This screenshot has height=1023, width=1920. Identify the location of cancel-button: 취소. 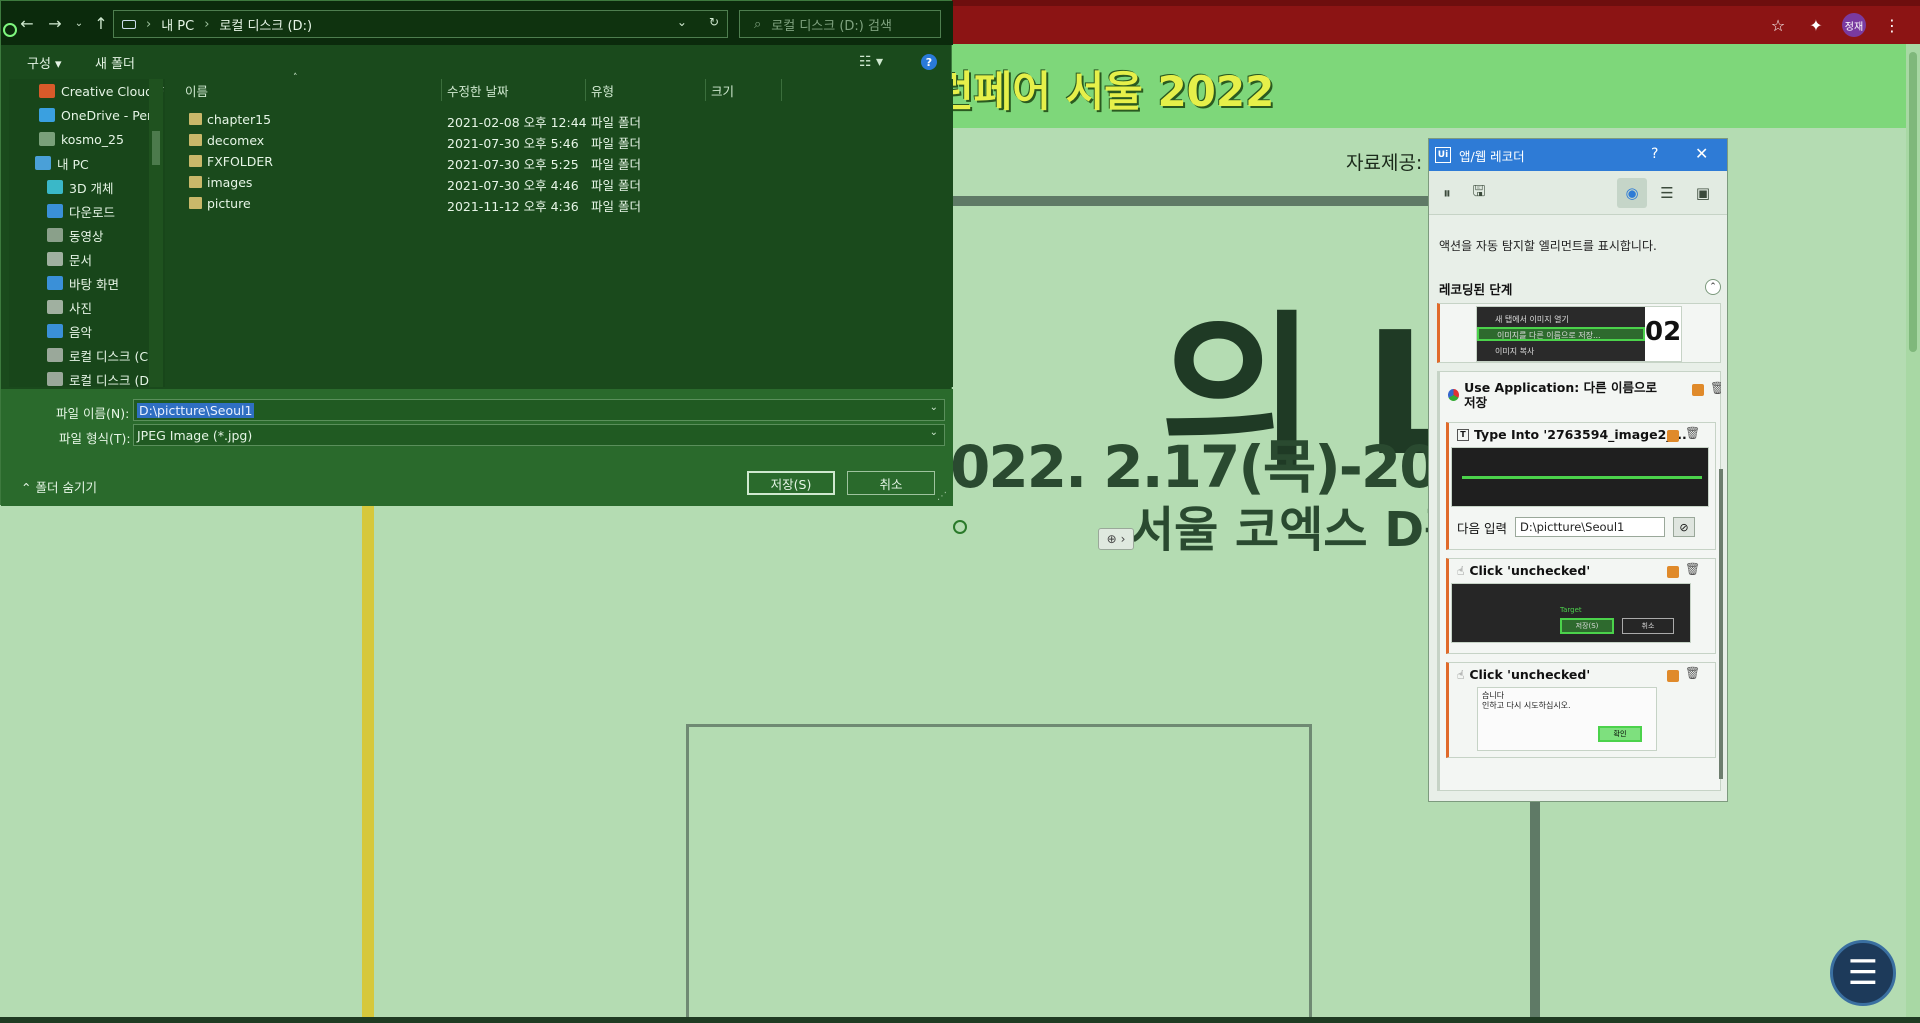
(891, 483).